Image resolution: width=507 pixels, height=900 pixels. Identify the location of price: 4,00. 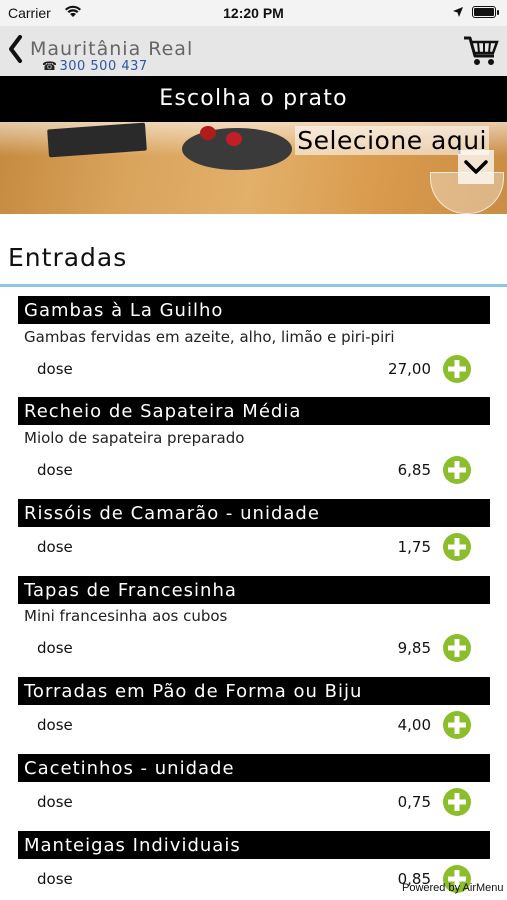
(414, 725).